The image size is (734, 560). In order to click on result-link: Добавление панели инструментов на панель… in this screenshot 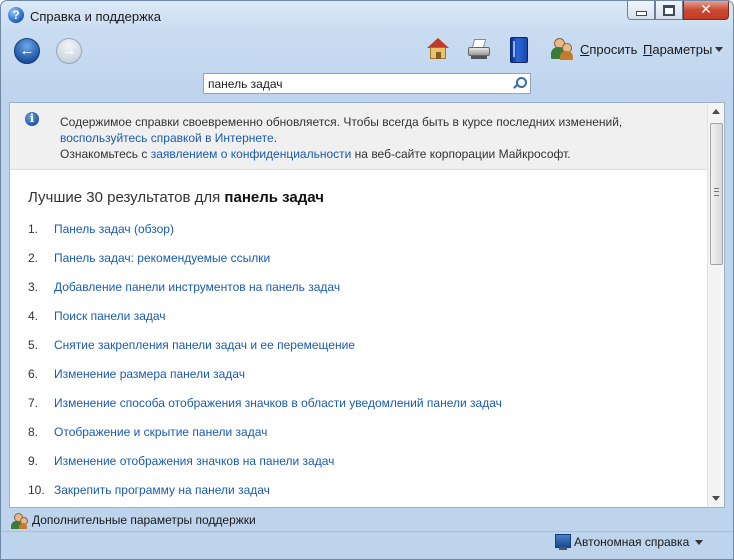, I will do `click(197, 287)`.